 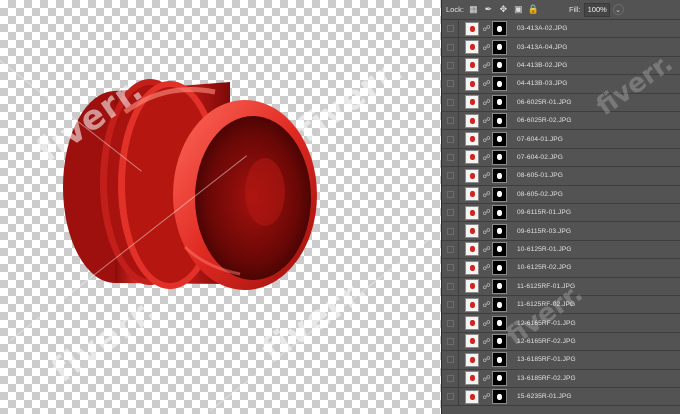 What do you see at coordinates (488, 9) in the screenshot?
I see `lock-image-pixels-icon: ✒` at bounding box center [488, 9].